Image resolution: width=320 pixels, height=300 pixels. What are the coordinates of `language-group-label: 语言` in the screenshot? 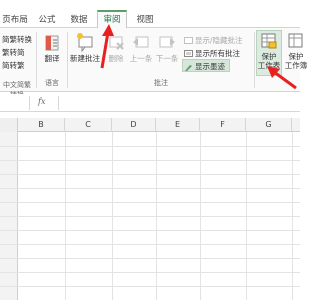 It's located at (52, 83).